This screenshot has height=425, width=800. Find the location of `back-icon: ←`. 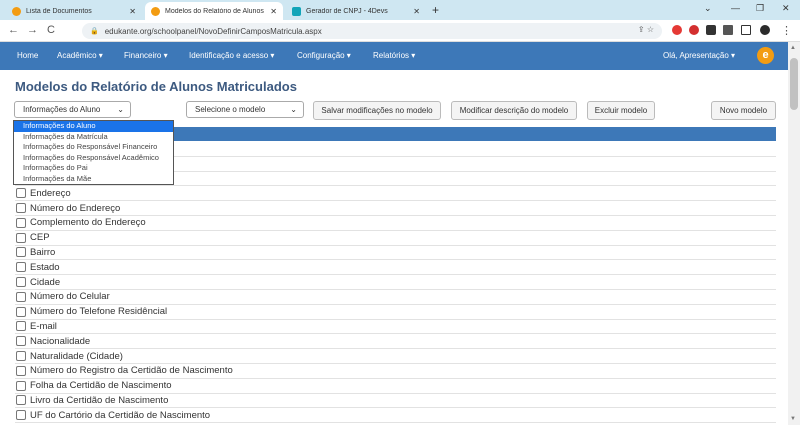

back-icon: ← is located at coordinates (13, 30).